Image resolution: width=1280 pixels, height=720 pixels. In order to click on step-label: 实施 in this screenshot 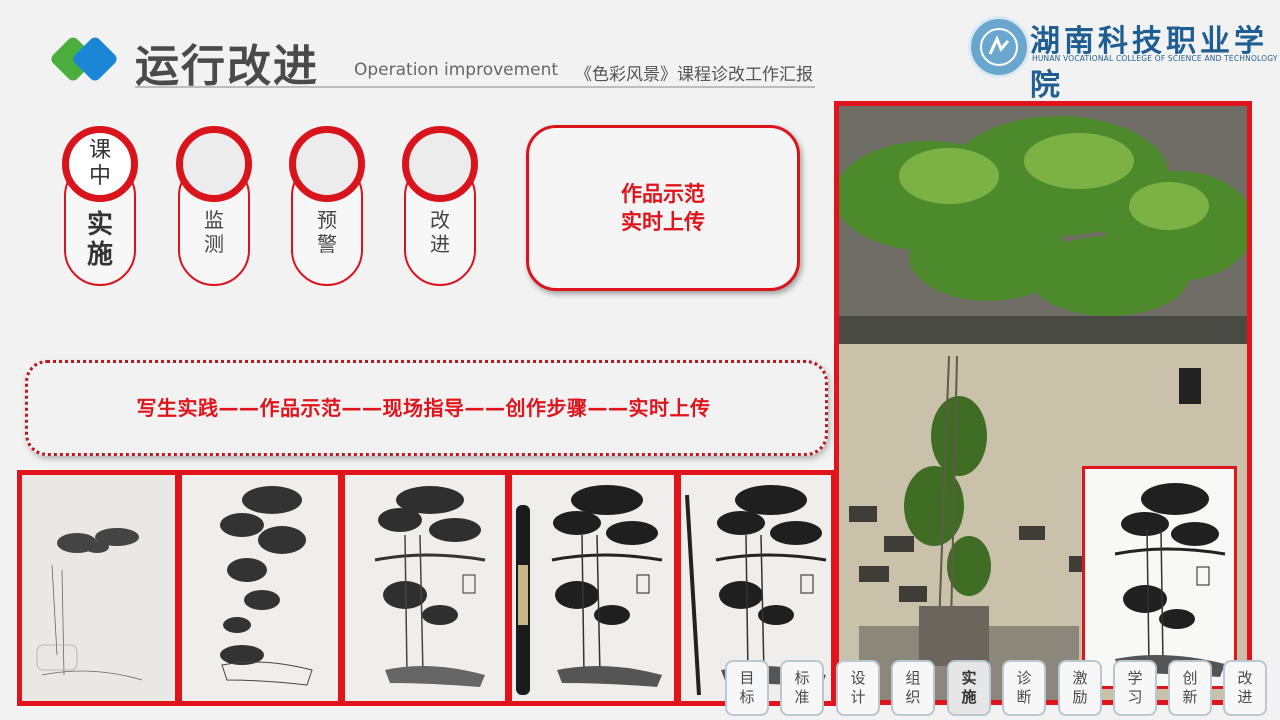, I will do `click(99, 240)`.